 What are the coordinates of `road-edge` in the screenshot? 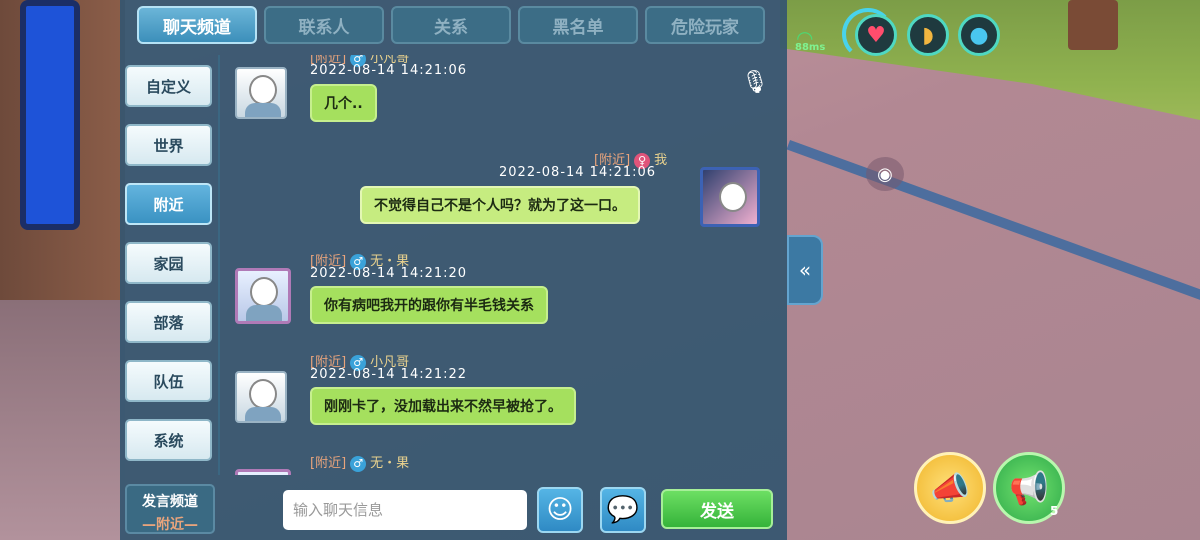 It's located at (993, 247).